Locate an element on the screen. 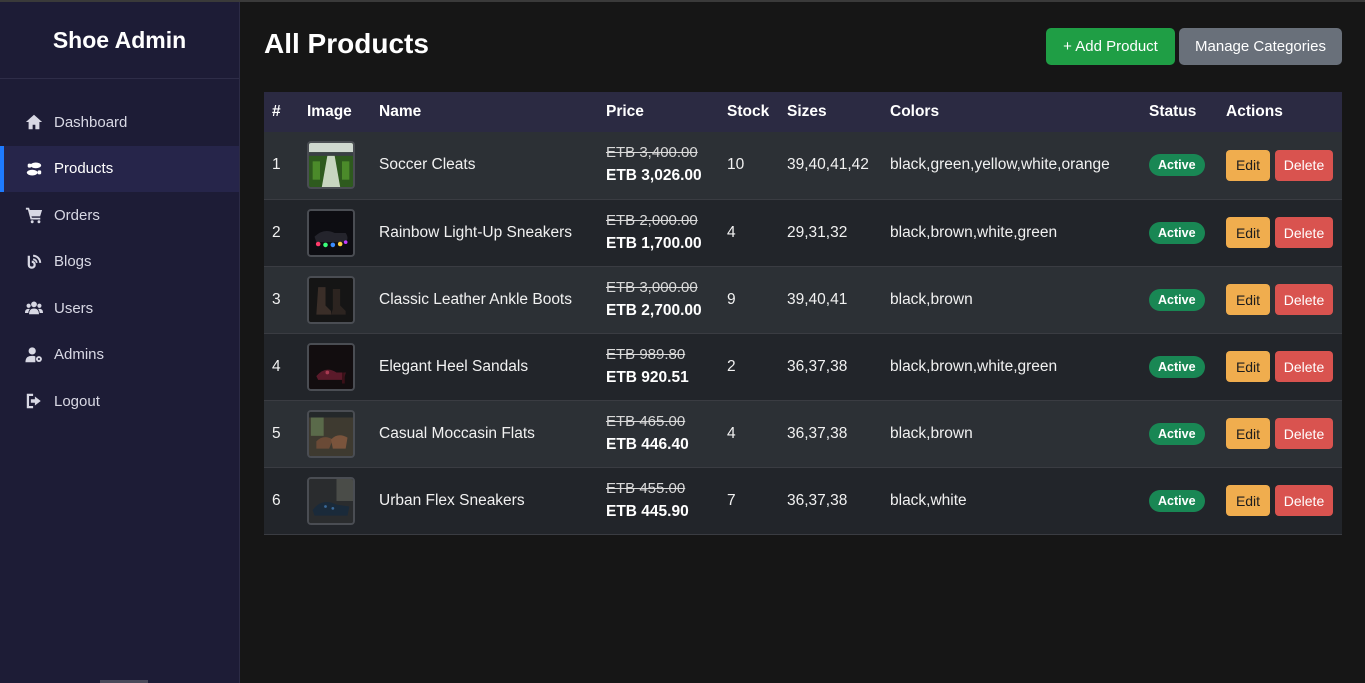  discounted-price: ETB 446.40 is located at coordinates (647, 444).